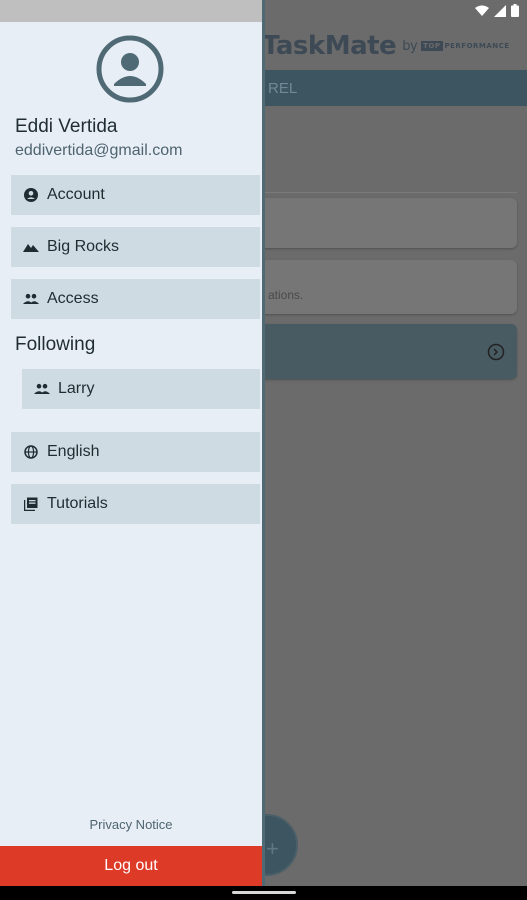 The height and width of the screenshot is (900, 527). Describe the element at coordinates (283, 88) in the screenshot. I see `tab-label: REL` at that location.